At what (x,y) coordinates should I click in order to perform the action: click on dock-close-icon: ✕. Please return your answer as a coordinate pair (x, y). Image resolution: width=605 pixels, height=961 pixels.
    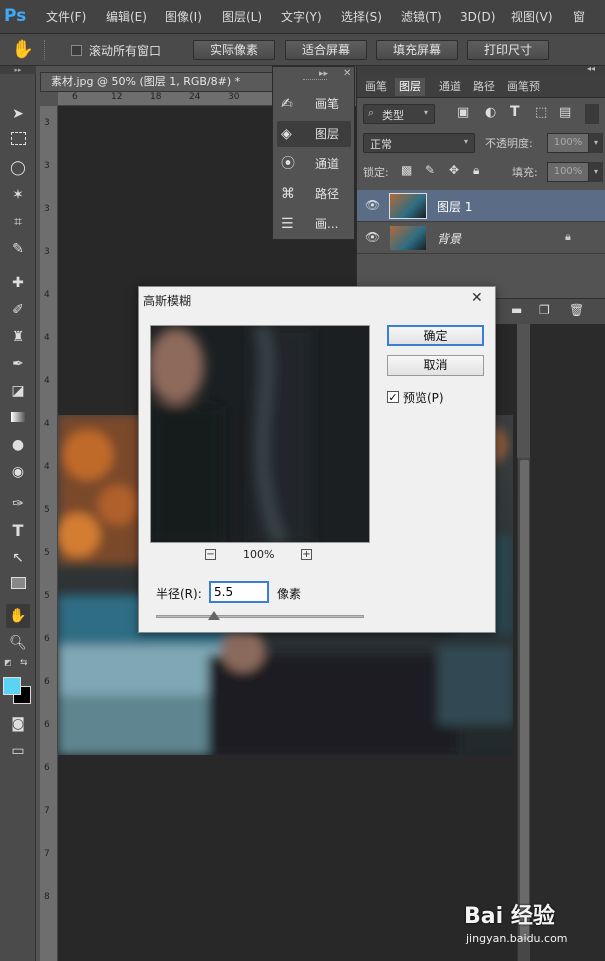
    Looking at the image, I should click on (347, 73).